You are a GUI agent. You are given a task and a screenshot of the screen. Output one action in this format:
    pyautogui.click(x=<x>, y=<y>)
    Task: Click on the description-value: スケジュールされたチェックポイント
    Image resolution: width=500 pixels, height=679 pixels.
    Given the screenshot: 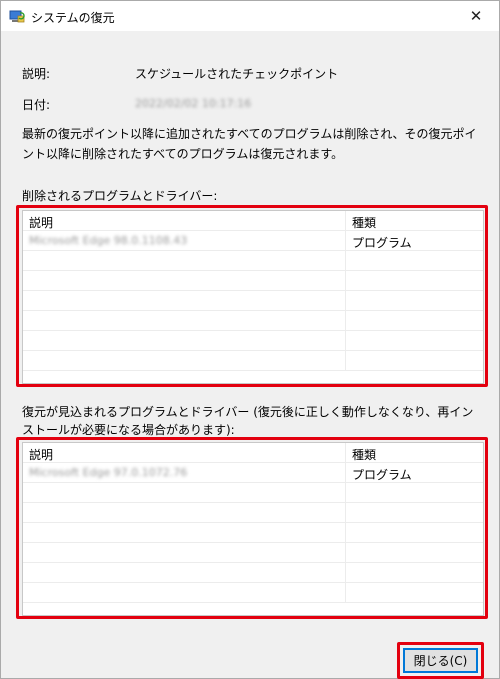 What is the action you would take?
    pyautogui.click(x=237, y=74)
    